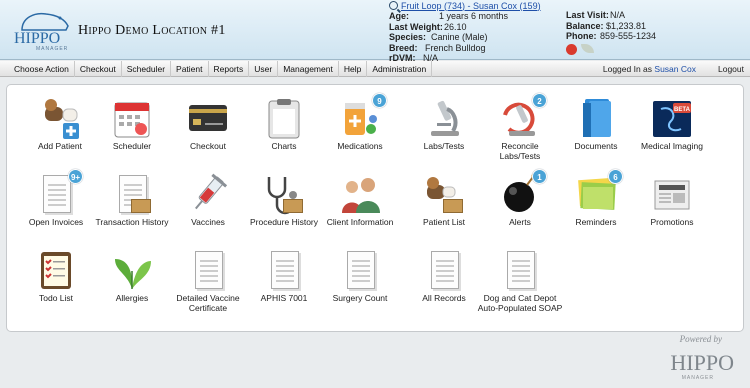 Image resolution: width=750 pixels, height=388 pixels. I want to click on tile-medications: 9 Medications, so click(360, 122).